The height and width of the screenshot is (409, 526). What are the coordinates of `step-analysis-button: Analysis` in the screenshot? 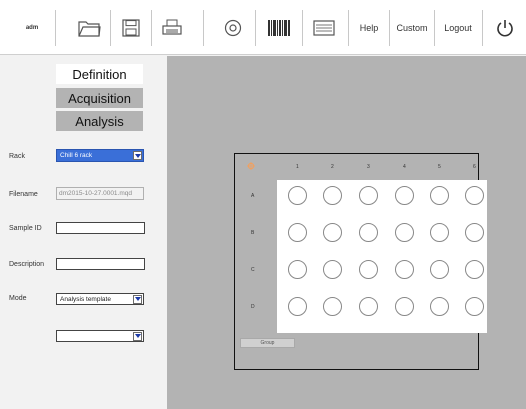 It's located at (99, 121).